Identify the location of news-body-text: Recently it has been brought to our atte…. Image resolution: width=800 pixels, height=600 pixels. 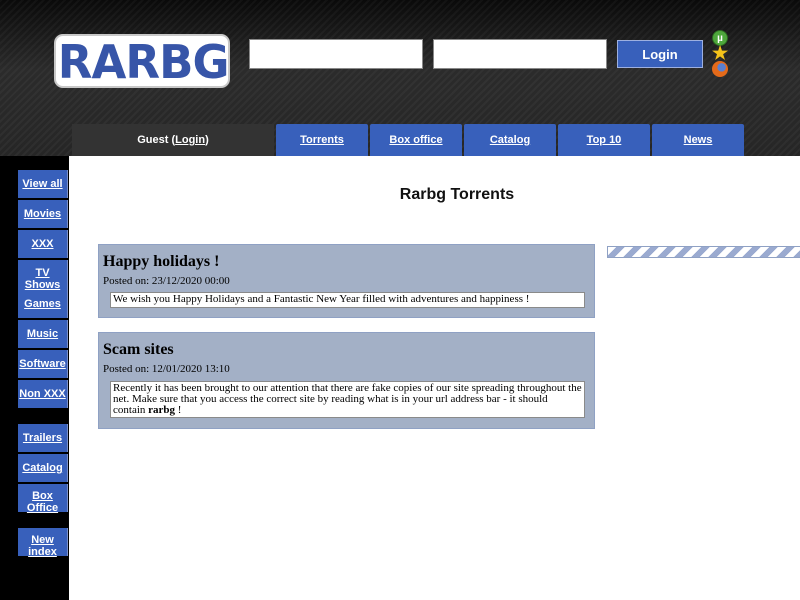
(347, 399).